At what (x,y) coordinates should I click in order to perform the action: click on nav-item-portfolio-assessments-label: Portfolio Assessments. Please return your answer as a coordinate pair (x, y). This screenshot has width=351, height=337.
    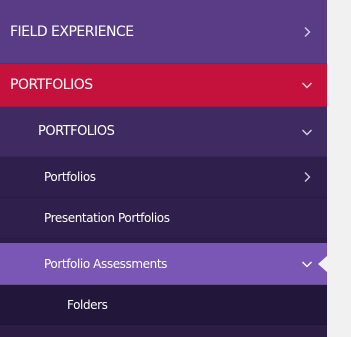
    Looking at the image, I should click on (106, 263).